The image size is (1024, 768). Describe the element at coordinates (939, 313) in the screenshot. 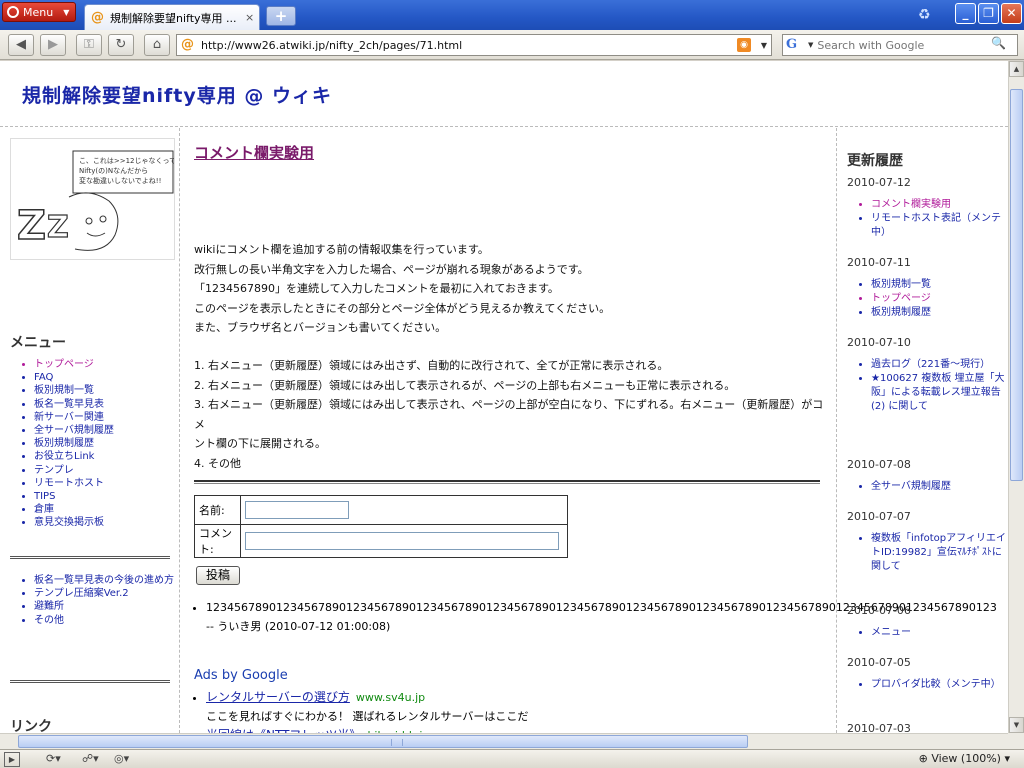

I see `update-item: 板別規制履歴` at that location.